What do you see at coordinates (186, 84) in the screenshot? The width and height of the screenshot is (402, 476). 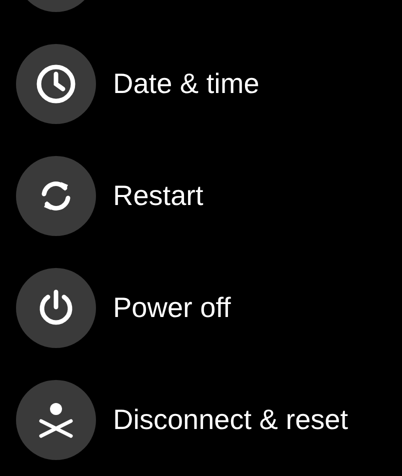 I see `menu-item: Date & time` at bounding box center [186, 84].